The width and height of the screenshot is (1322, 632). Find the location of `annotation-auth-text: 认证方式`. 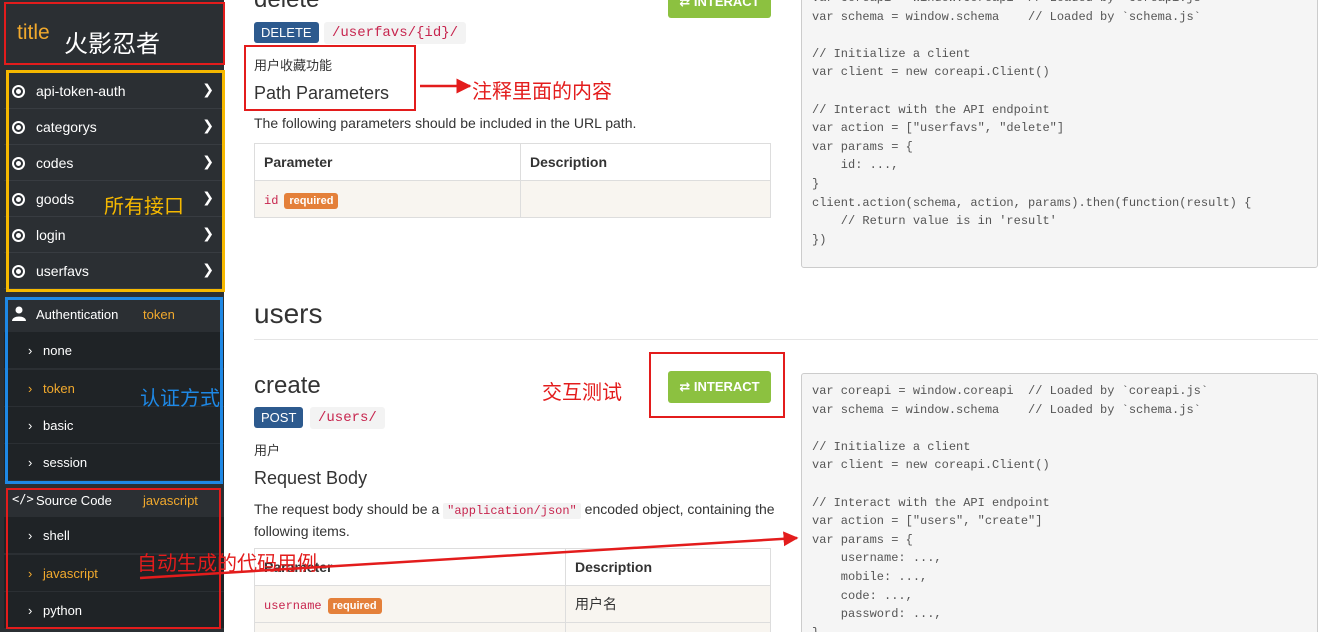

annotation-auth-text: 认证方式 is located at coordinates (180, 399).